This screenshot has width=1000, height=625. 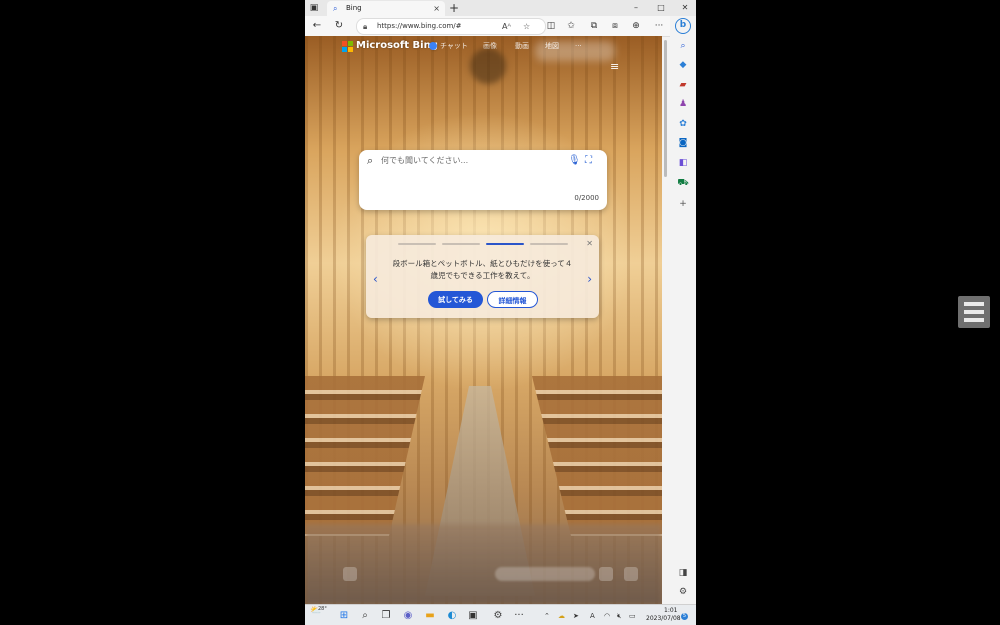 What do you see at coordinates (454, 8) in the screenshot?
I see `new-tab-button: +` at bounding box center [454, 8].